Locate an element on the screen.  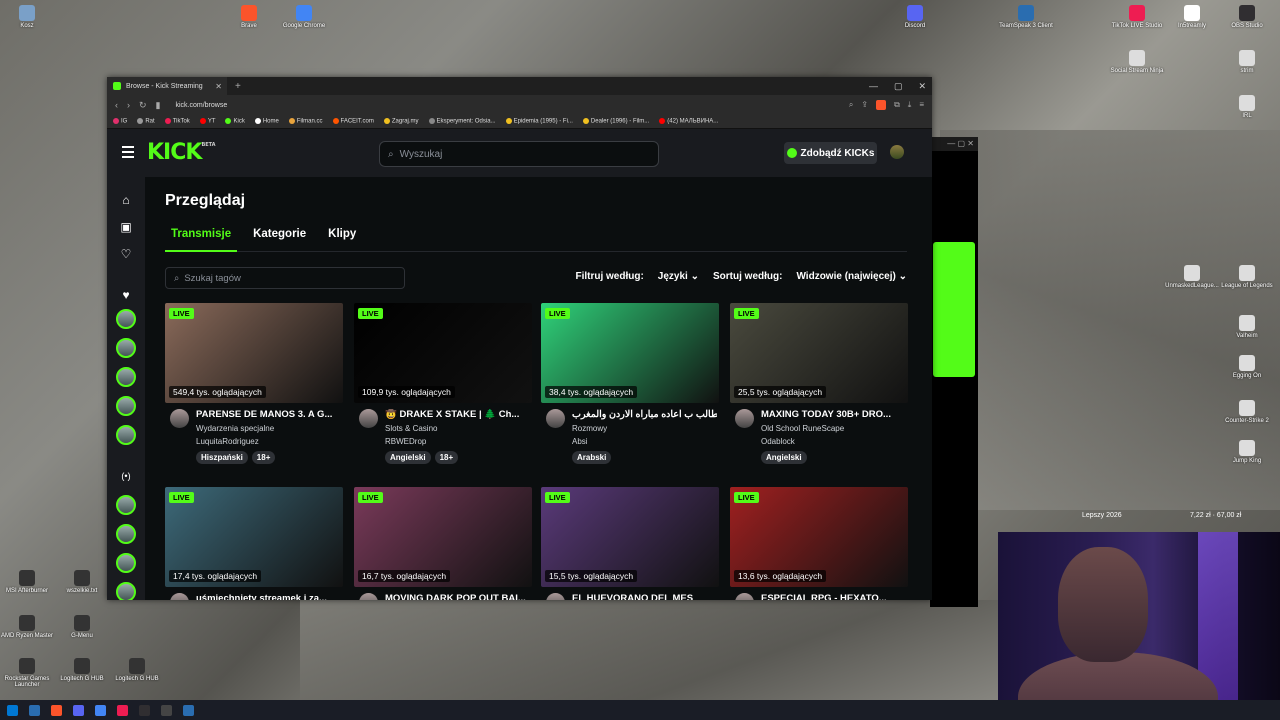
background-window-controls: — ▢ ✕ is located at coordinates (954, 144).